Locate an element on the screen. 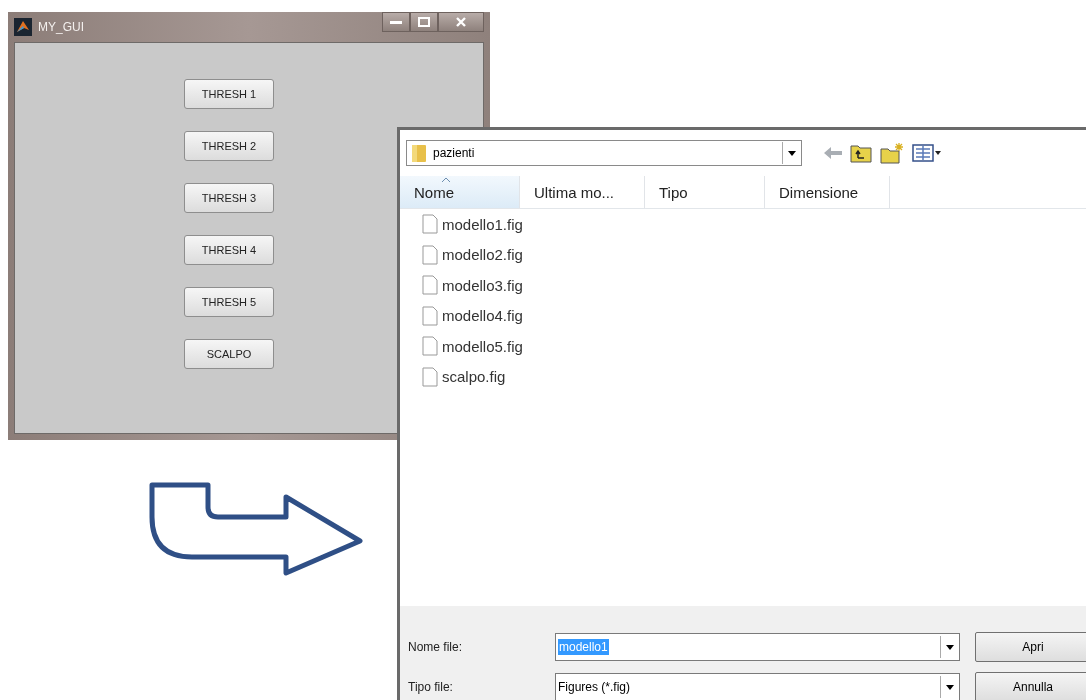 This screenshot has height=700, width=1086. file-type-dropdown: Figures (*.fig) is located at coordinates (757, 686).